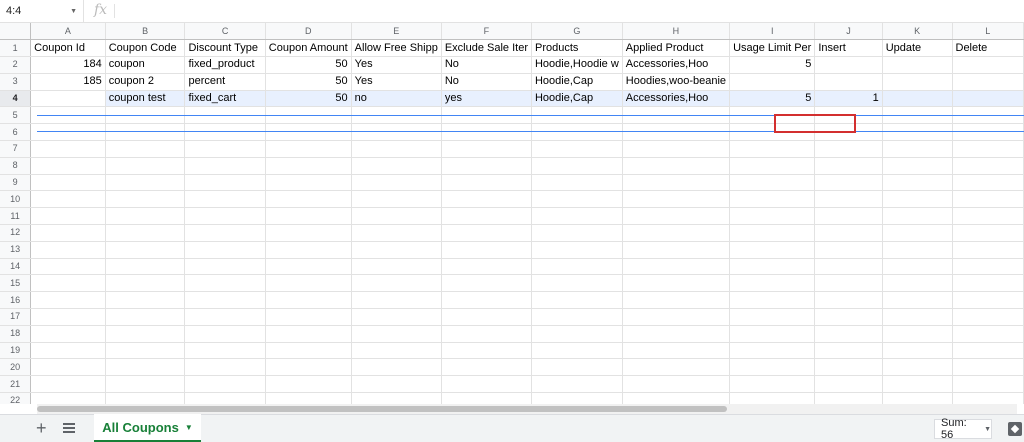  Describe the element at coordinates (988, 216) in the screenshot. I see `cell-l11` at that location.